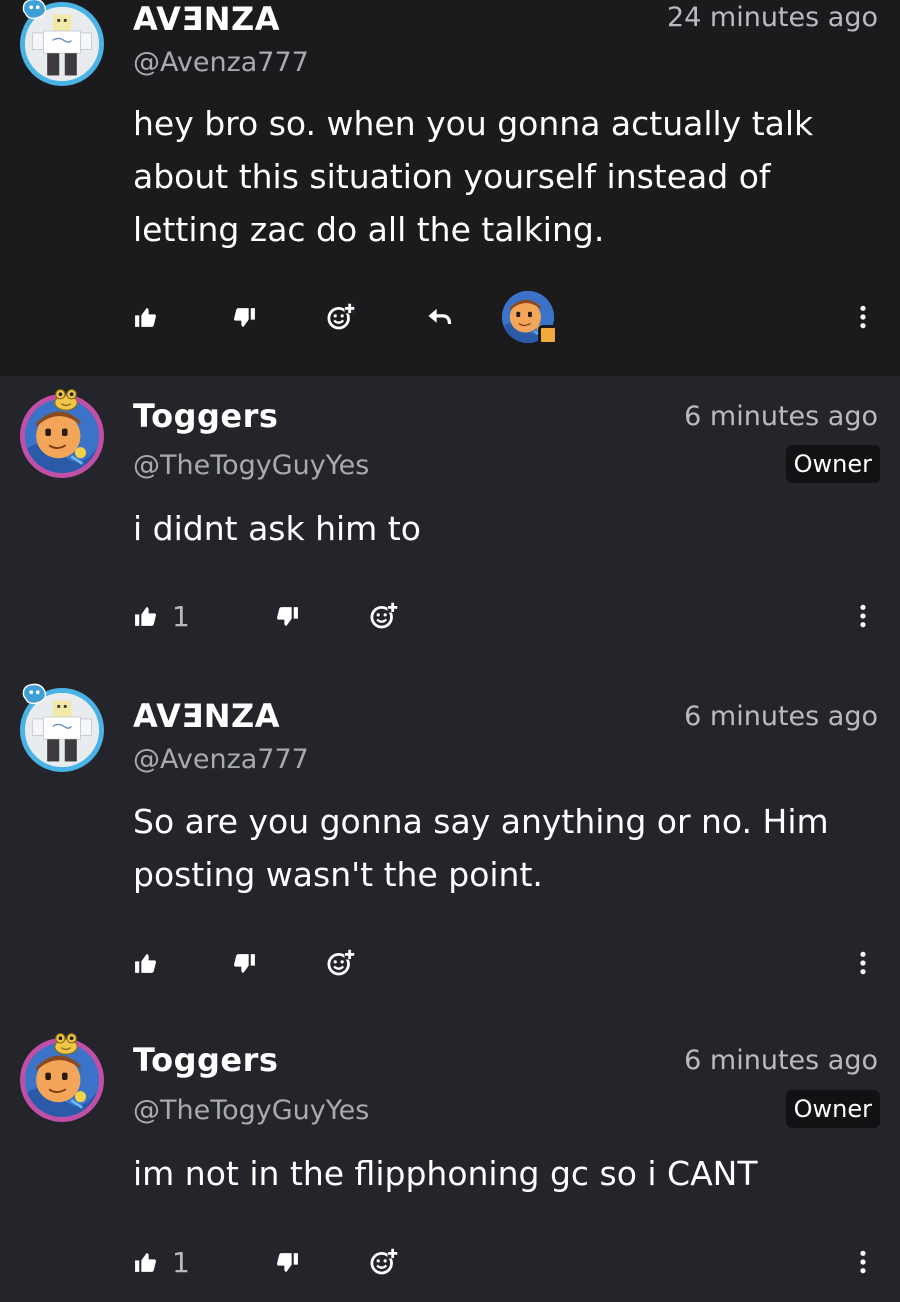 This screenshot has width=900, height=1302. I want to click on comment-text: im not in the flipphoning gc so i CANT, so click(445, 1173).